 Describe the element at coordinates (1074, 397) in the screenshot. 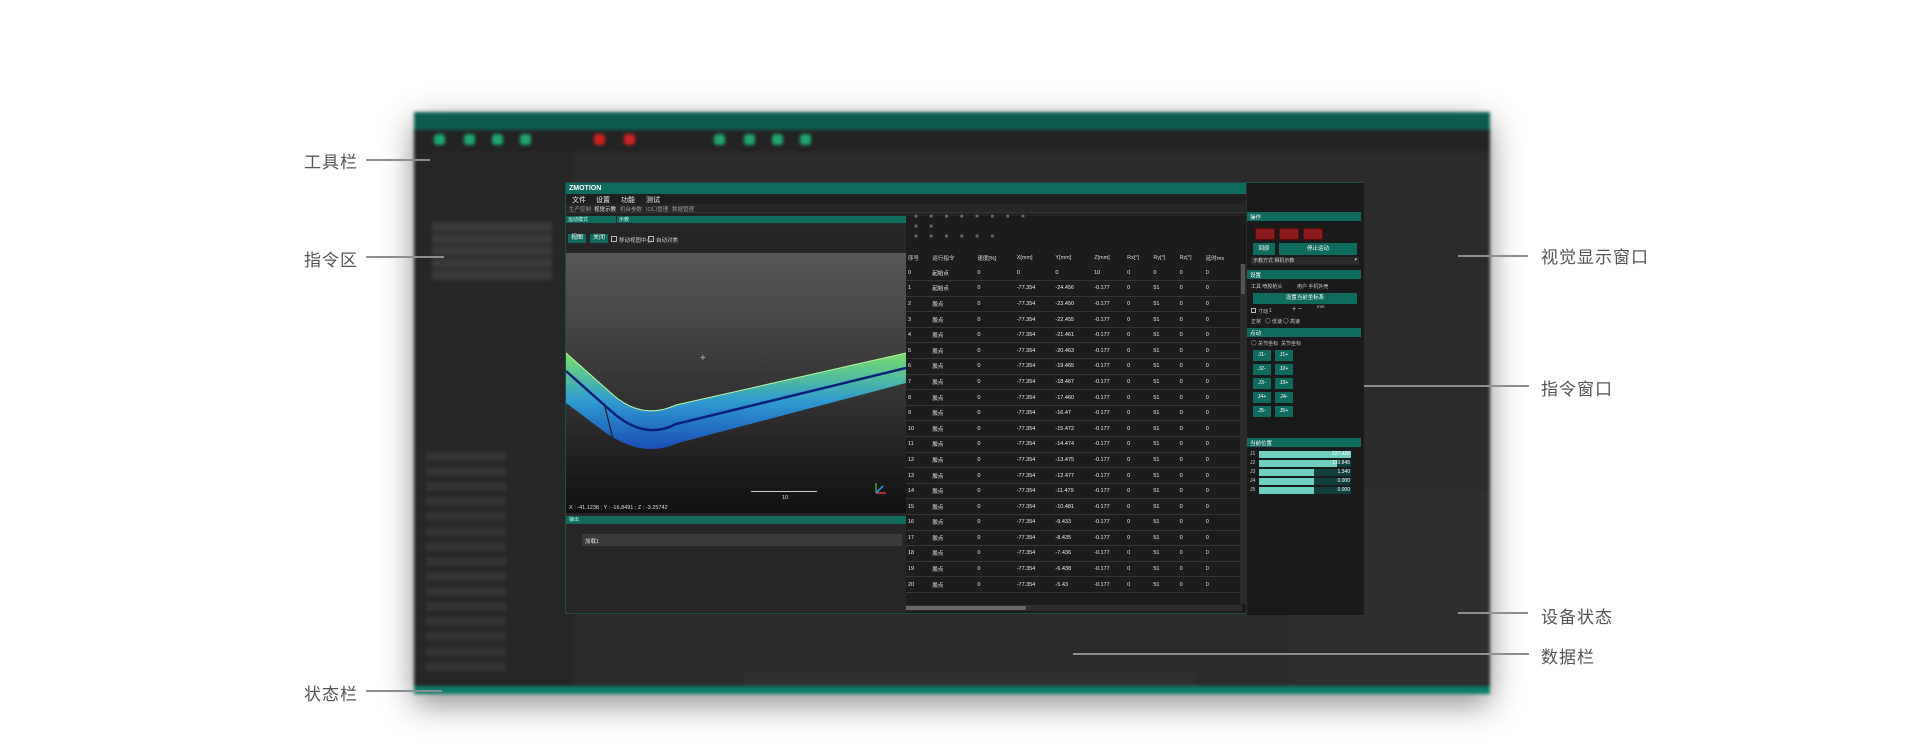

I see `table-row: 8 胶点 0 -77.354 -17.460 -0.177 0 51 0 0` at that location.